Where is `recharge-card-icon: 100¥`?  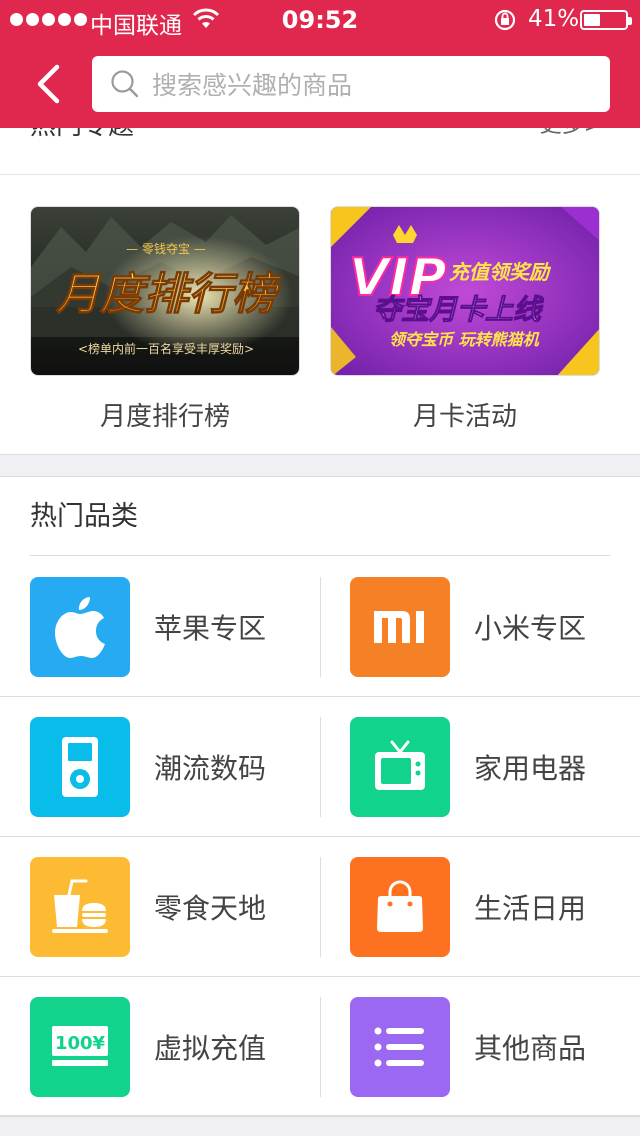
recharge-card-icon: 100¥ is located at coordinates (80, 1046).